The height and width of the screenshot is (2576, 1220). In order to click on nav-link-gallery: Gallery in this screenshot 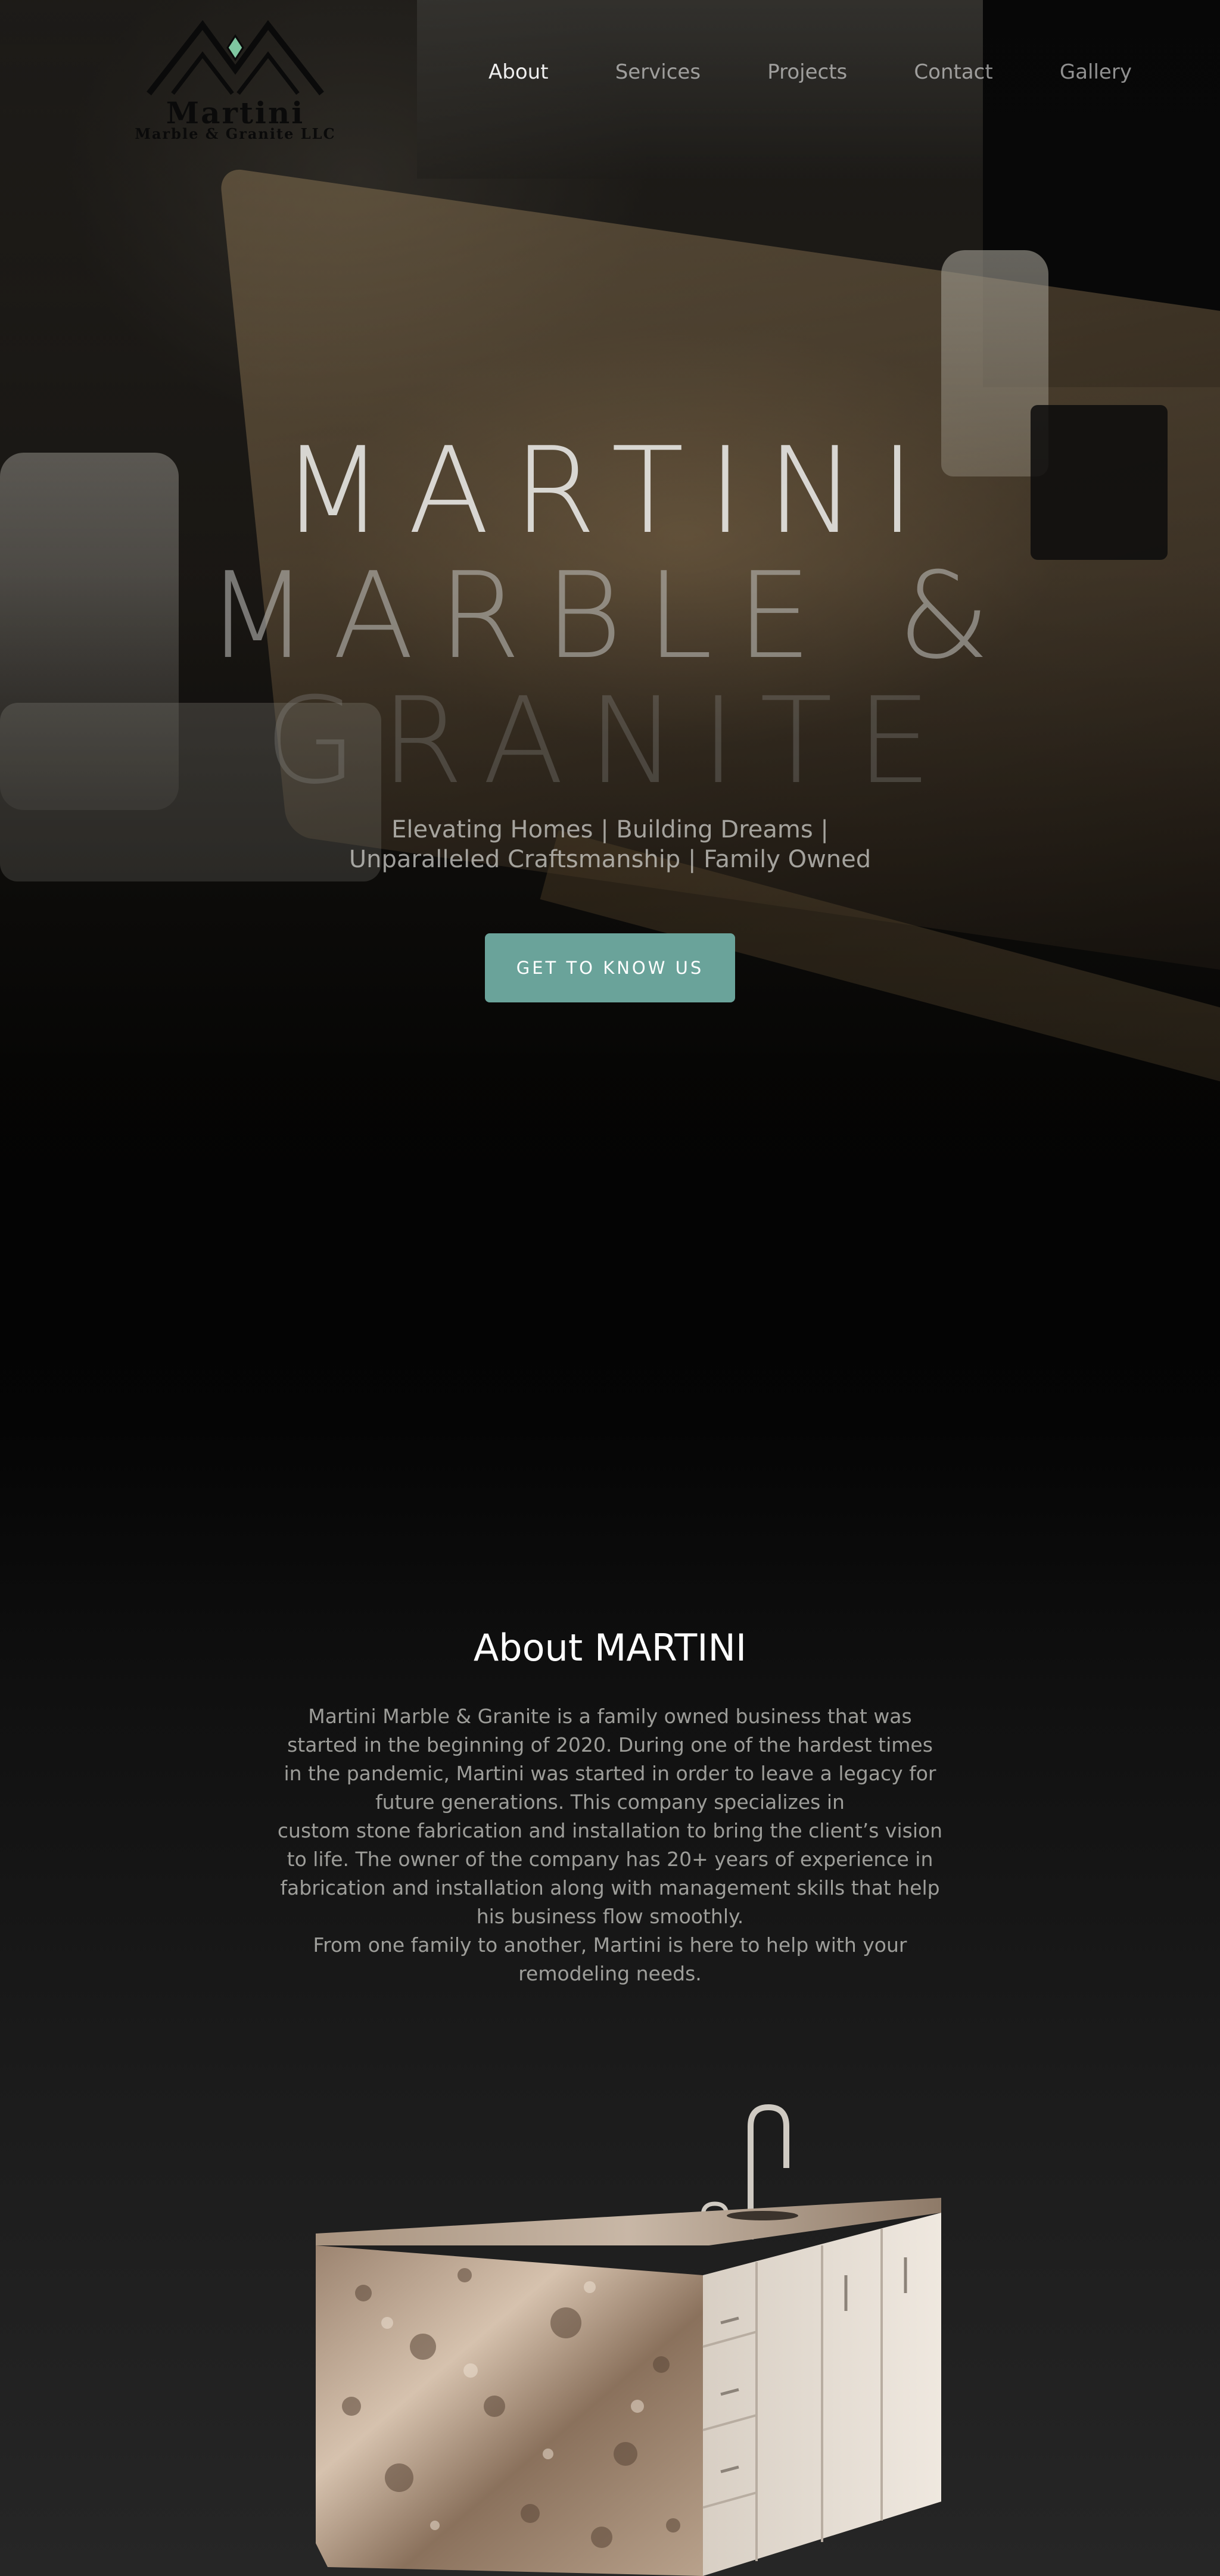, I will do `click(1096, 72)`.